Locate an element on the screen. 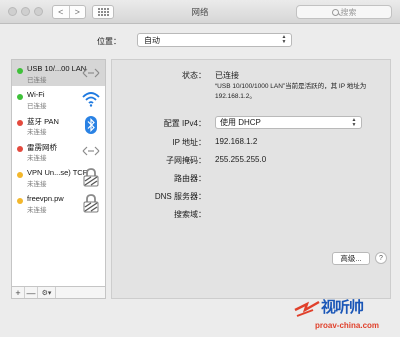 The width and height of the screenshot is (400, 337). service-item-vpn-tcp: VPN Un...se) TCP 未连接 is located at coordinates (58, 177).